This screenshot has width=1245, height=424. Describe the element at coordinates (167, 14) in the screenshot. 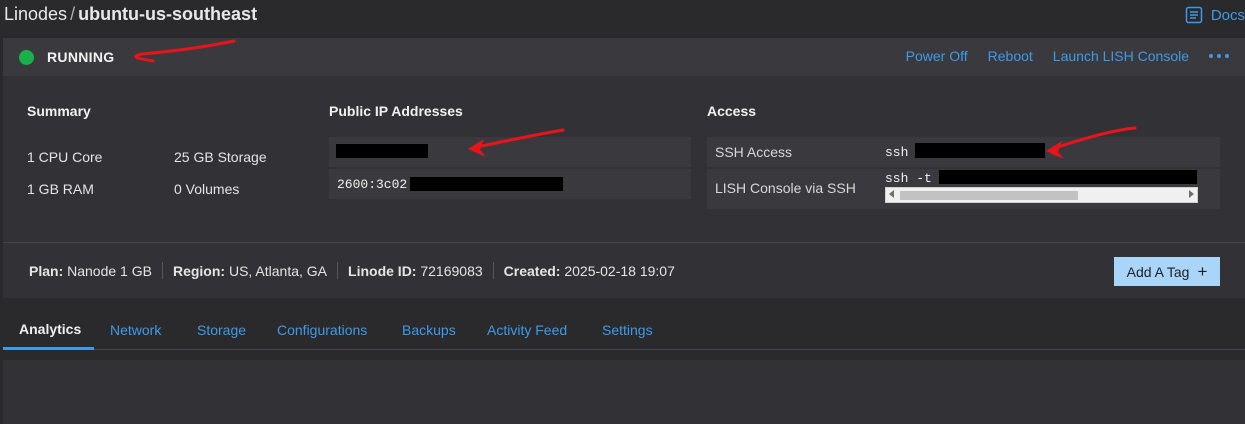

I see `page-title: ubuntu-us-southeast` at that location.